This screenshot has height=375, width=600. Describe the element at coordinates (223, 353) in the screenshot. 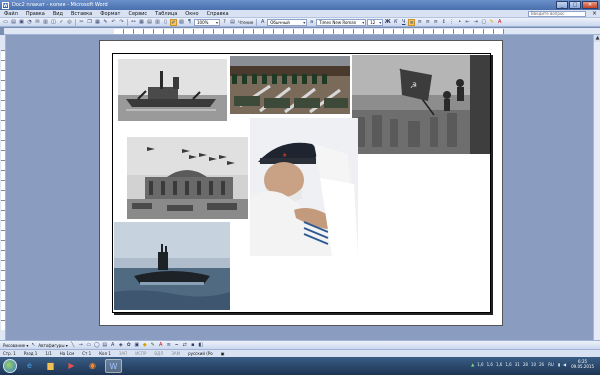

I see `spelling-status-icon: ▣` at that location.